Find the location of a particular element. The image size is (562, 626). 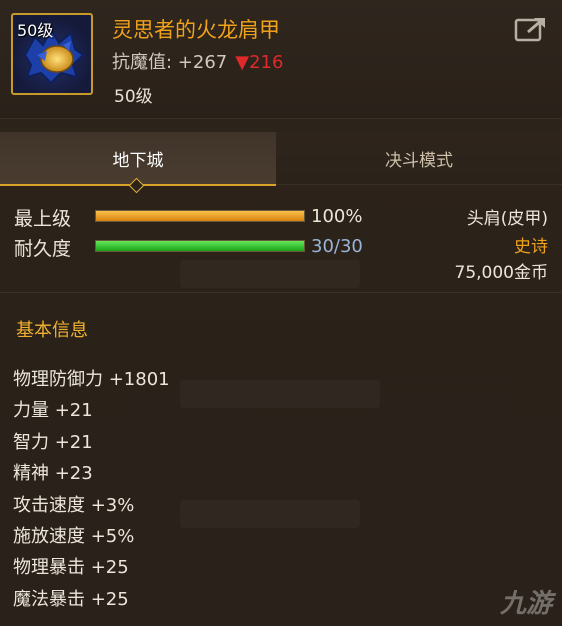

mode-tabs: 地下城 决斗模式 is located at coordinates (281, 159).